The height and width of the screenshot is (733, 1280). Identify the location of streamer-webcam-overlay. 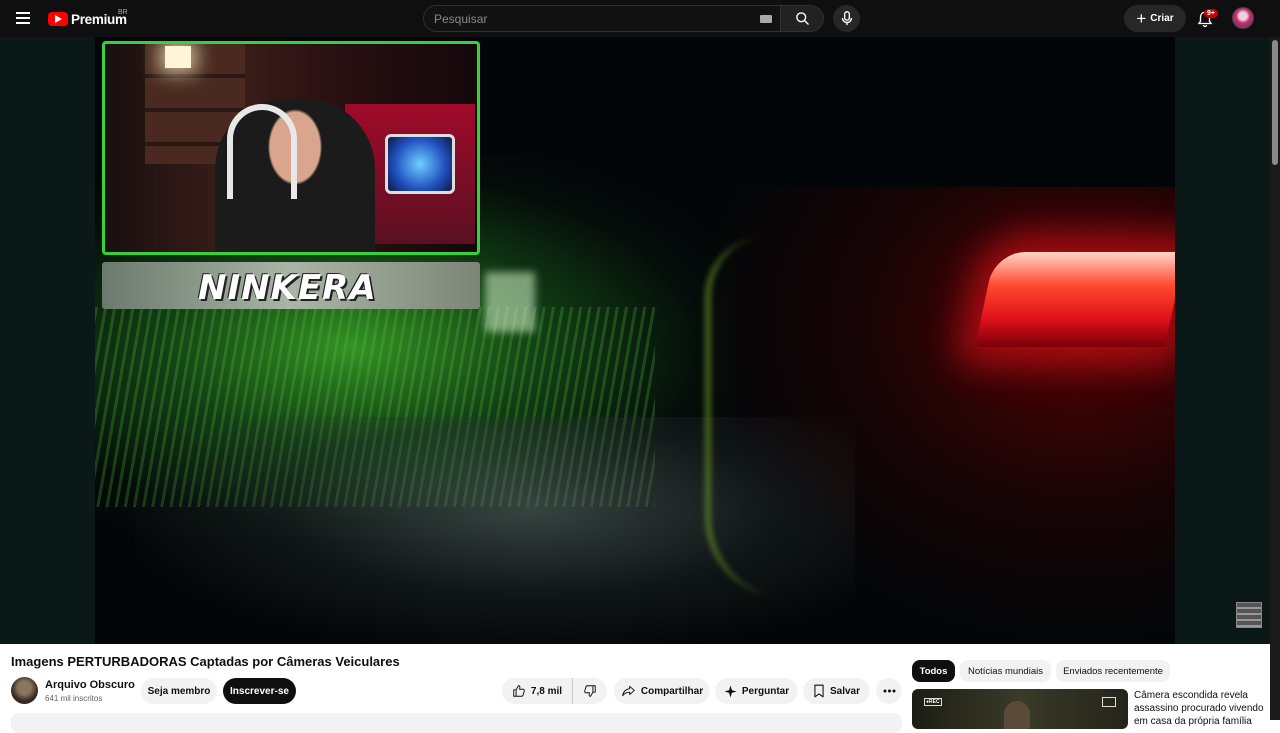
(291, 148).